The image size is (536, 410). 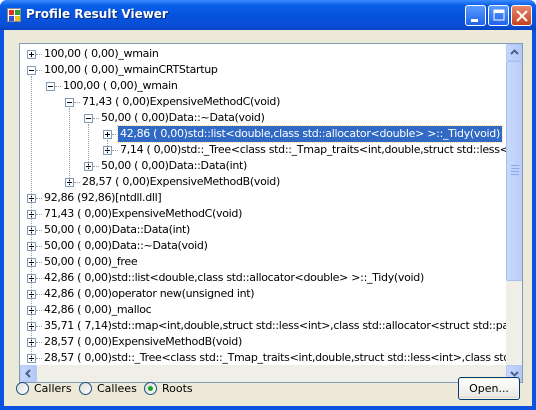 I want to click on chevron-up-icon, so click(x=514, y=52).